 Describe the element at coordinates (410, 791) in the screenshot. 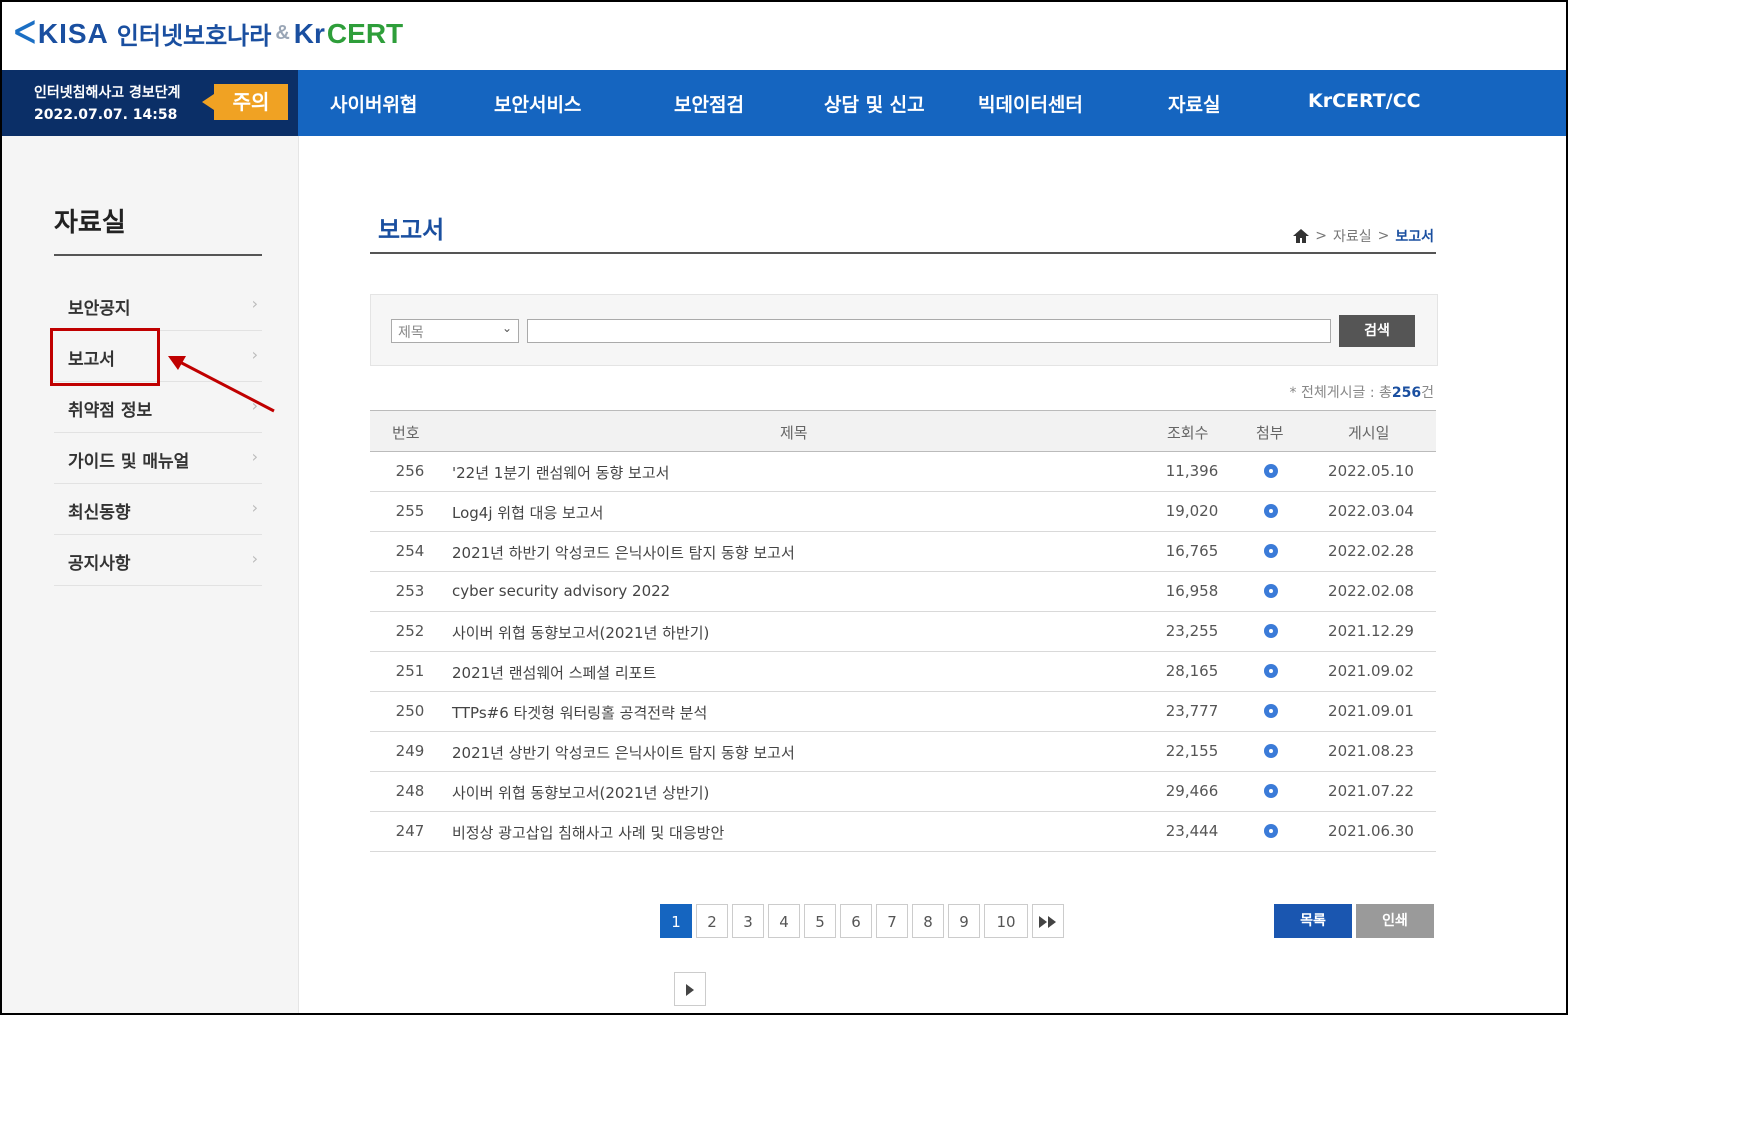

I see `row-number: 248` at that location.